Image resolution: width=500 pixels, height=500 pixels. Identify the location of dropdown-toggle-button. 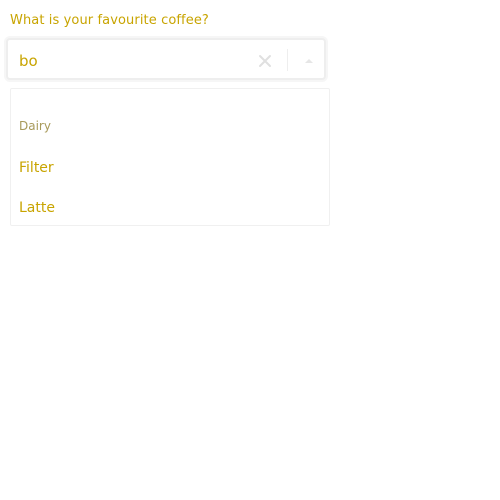
(309, 61).